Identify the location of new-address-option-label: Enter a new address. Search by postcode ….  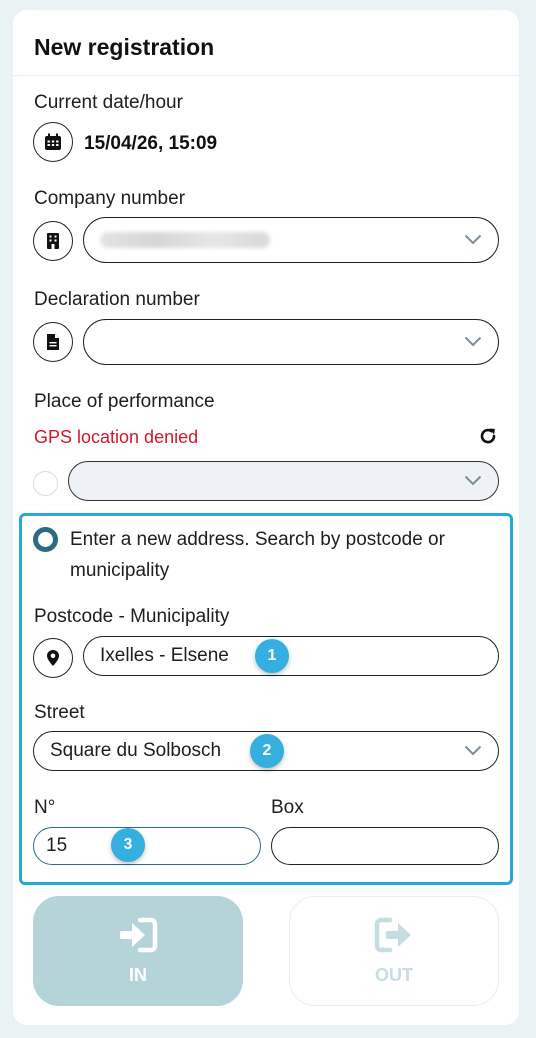
(257, 555).